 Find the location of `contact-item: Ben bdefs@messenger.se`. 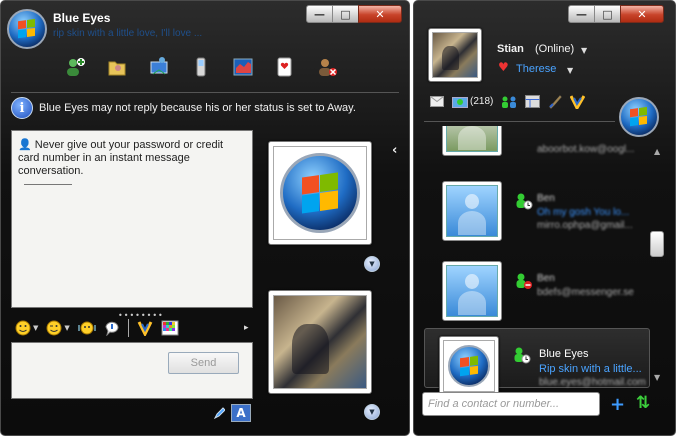

contact-item: Ben bdefs@messenger.se is located at coordinates (540, 299).